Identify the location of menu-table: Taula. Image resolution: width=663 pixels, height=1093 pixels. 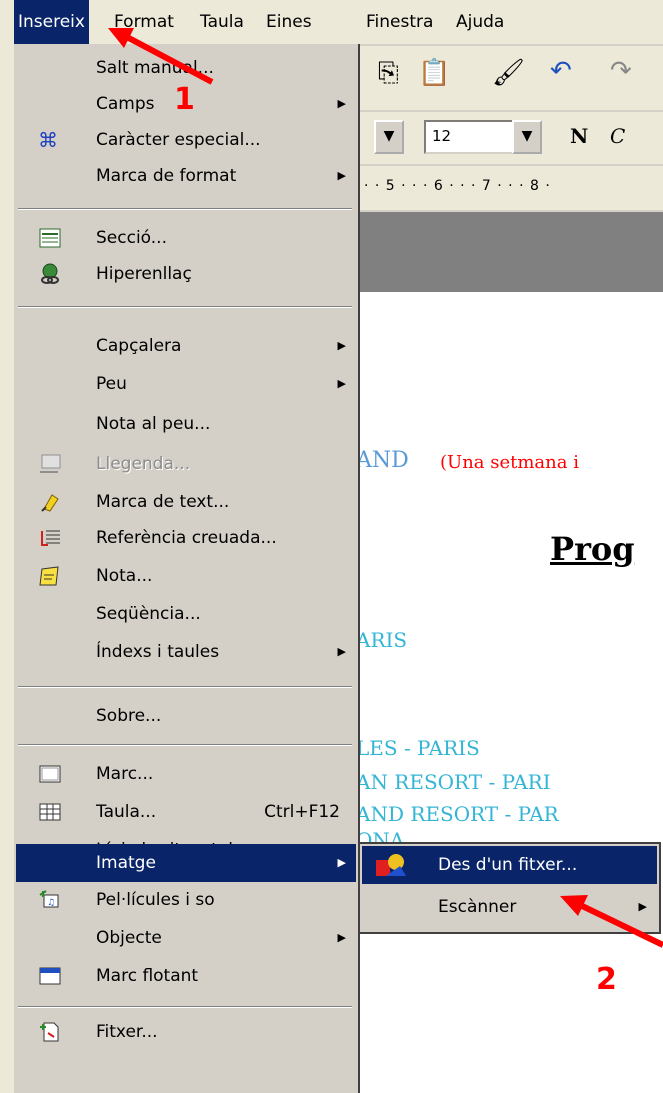
(222, 22).